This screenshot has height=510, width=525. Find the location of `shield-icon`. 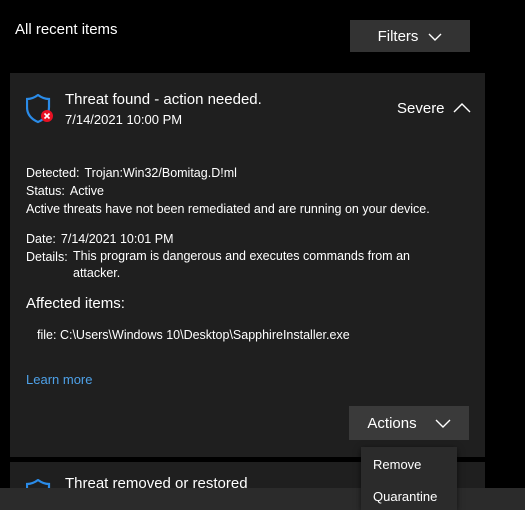

shield-icon is located at coordinates (40, 108).